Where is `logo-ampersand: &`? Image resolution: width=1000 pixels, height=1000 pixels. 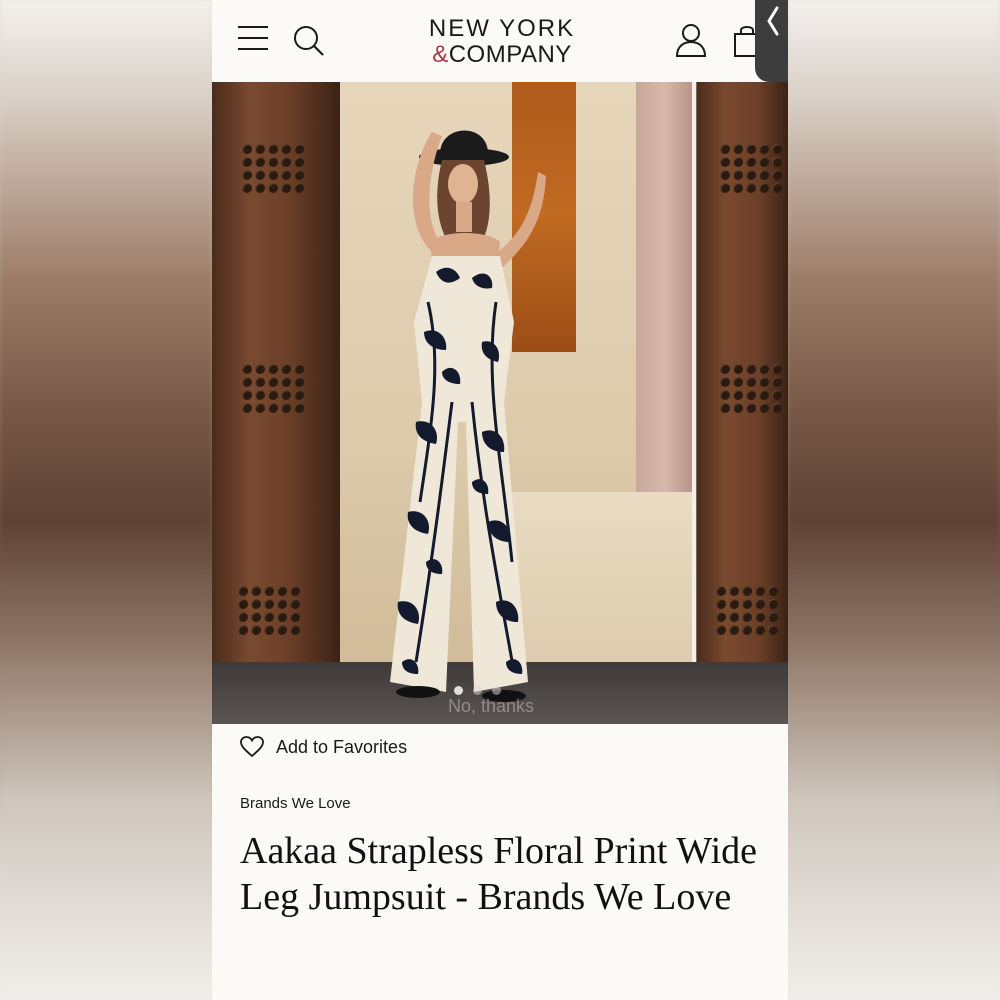
logo-ampersand: & is located at coordinates (440, 54).